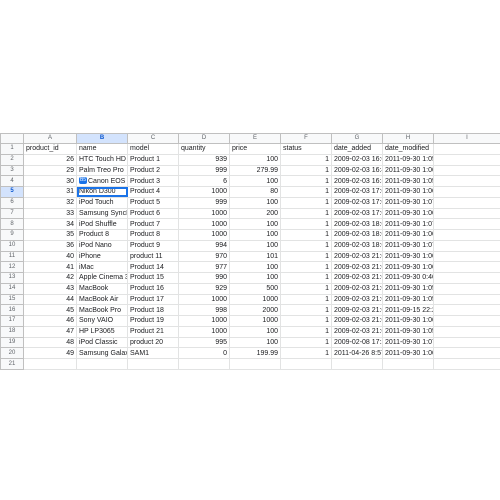 The height and width of the screenshot is (500, 500). What do you see at coordinates (204, 159) in the screenshot?
I see `cell-d2: 939` at bounding box center [204, 159].